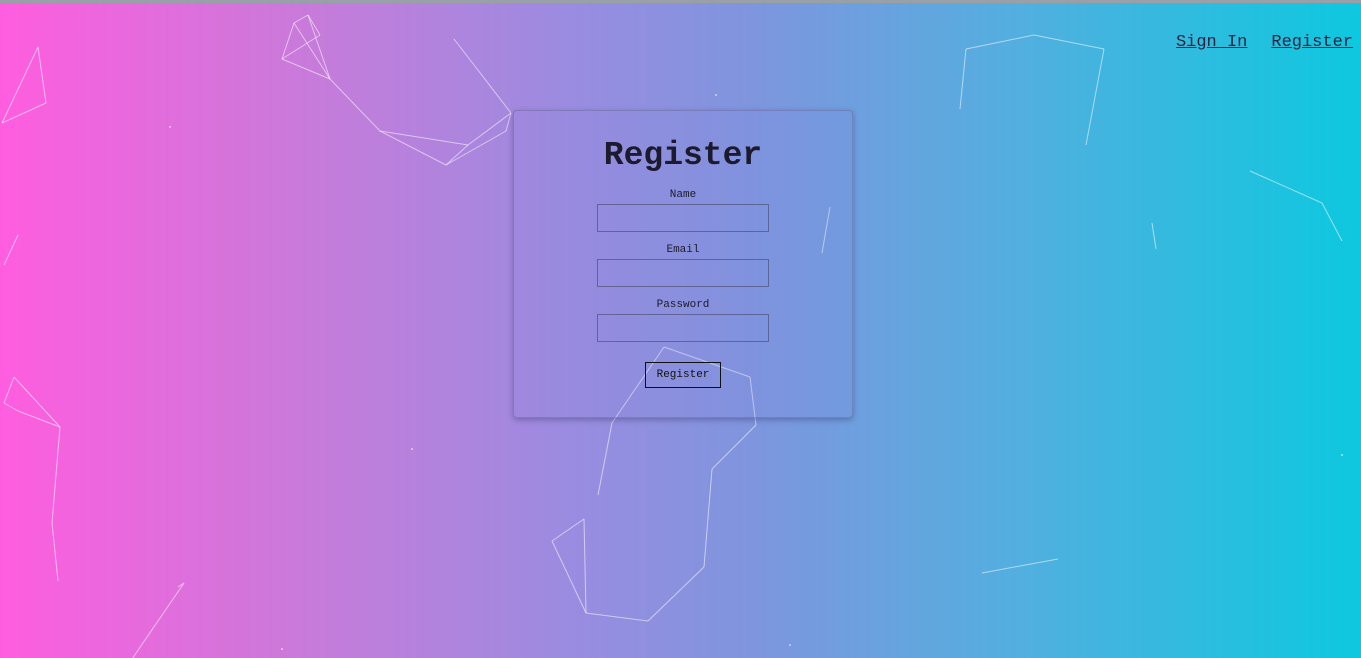  Describe the element at coordinates (683, 328) in the screenshot. I see `password-input` at that location.